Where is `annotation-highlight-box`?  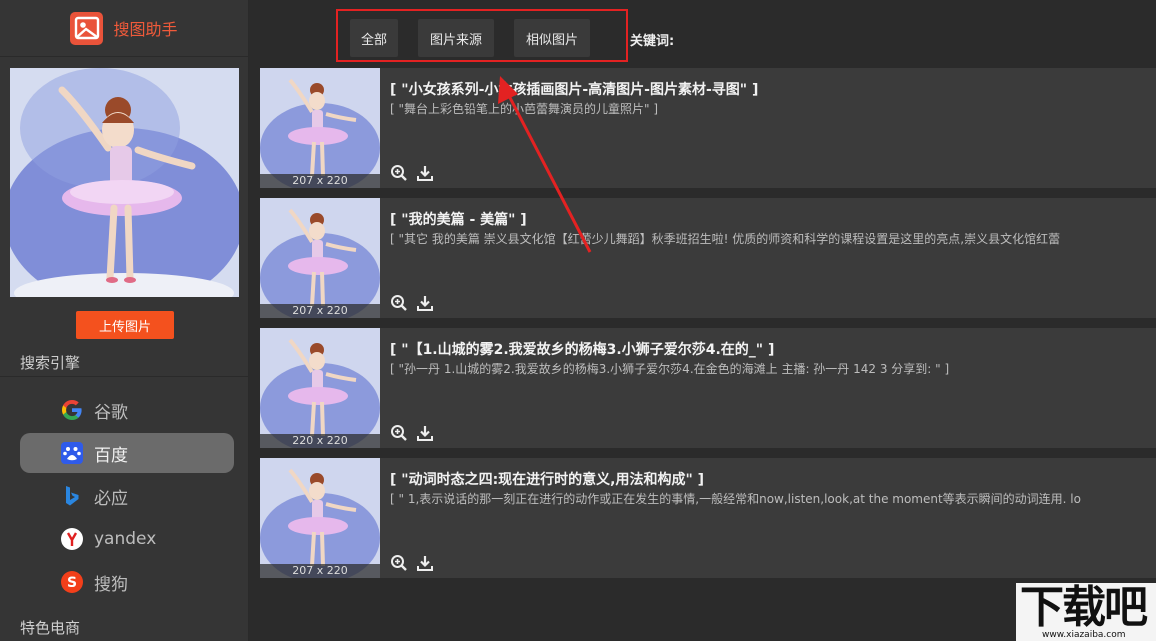 annotation-highlight-box is located at coordinates (482, 35).